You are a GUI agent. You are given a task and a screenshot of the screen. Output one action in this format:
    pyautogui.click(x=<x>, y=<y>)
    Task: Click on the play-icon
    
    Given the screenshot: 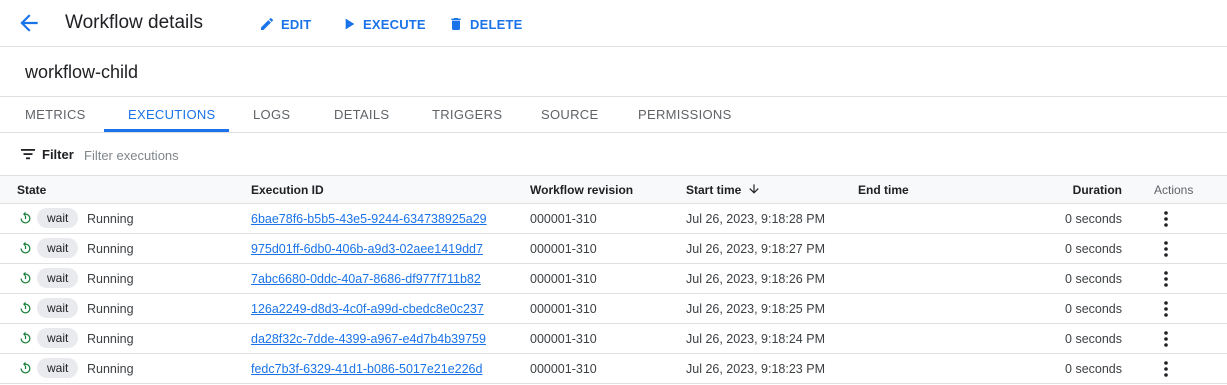 What is the action you would take?
    pyautogui.click(x=350, y=24)
    